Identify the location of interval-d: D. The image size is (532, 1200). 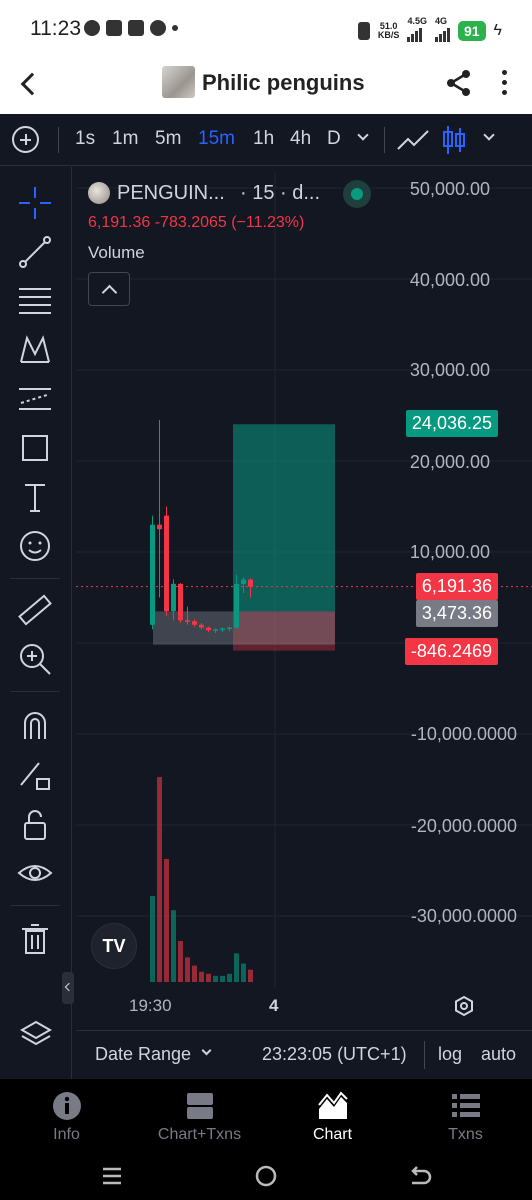
(334, 139).